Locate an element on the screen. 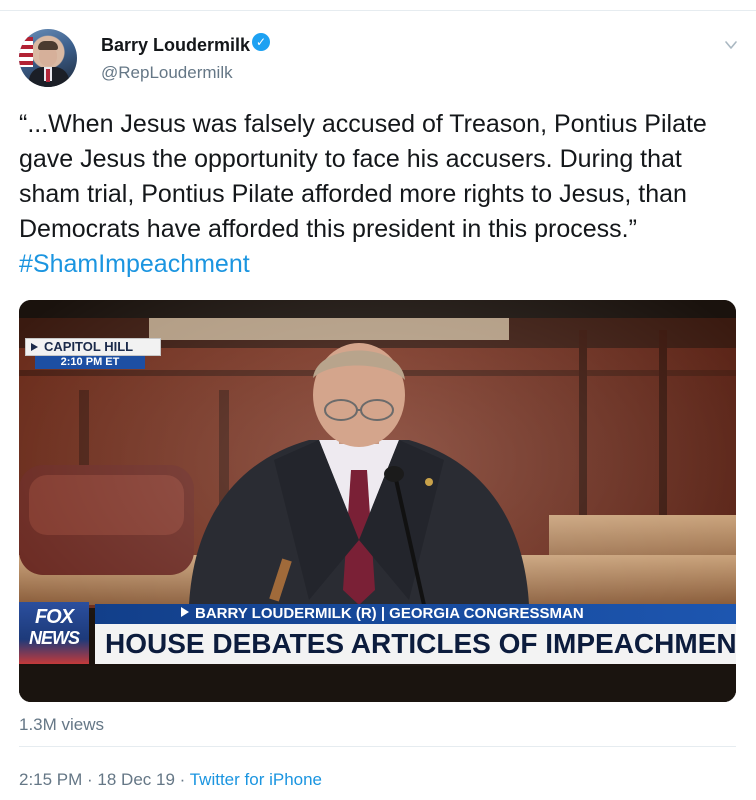 The width and height of the screenshot is (756, 800). author-handle: @RepLoudermilk is located at coordinates (167, 73).